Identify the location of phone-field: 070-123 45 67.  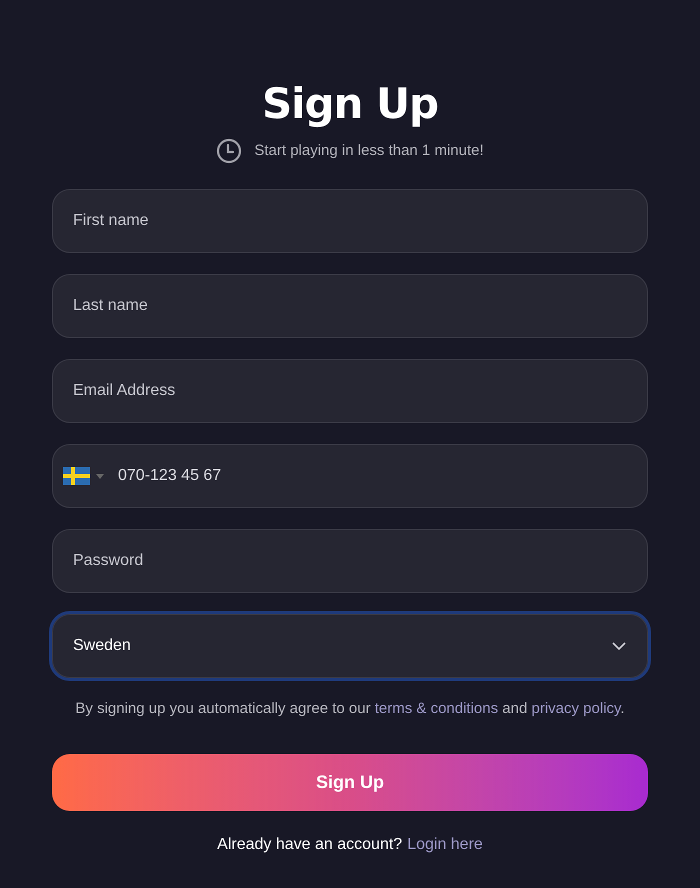
(350, 476).